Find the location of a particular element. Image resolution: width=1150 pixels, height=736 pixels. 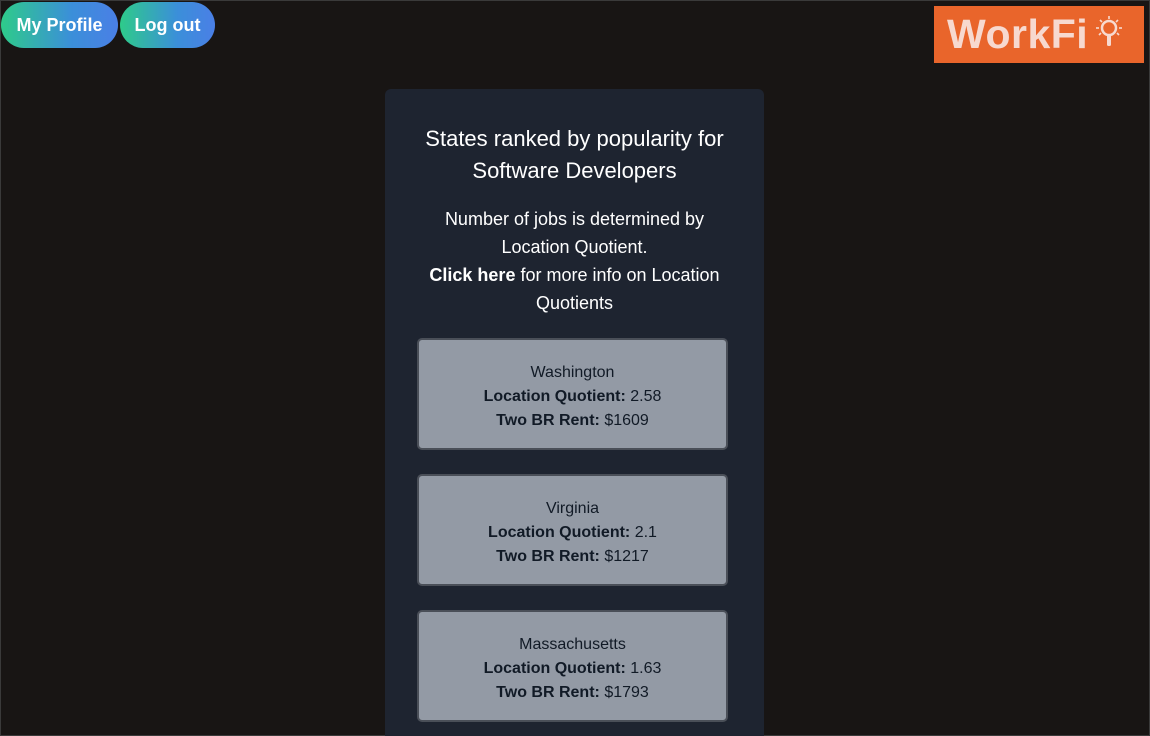

logo-text: WorkFi is located at coordinates (1018, 34).